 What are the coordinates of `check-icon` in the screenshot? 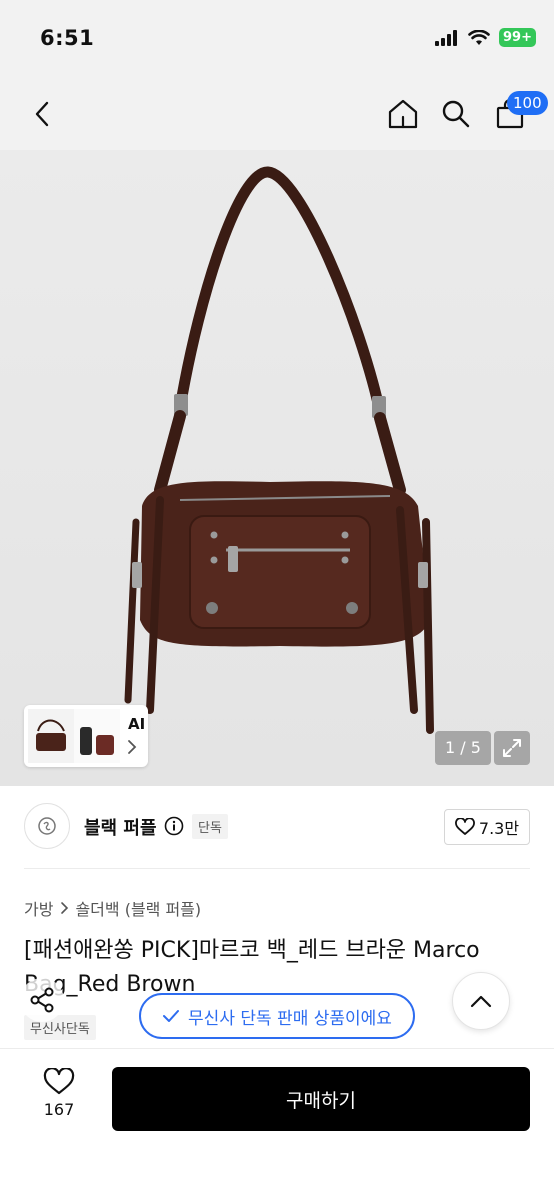 It's located at (171, 1016).